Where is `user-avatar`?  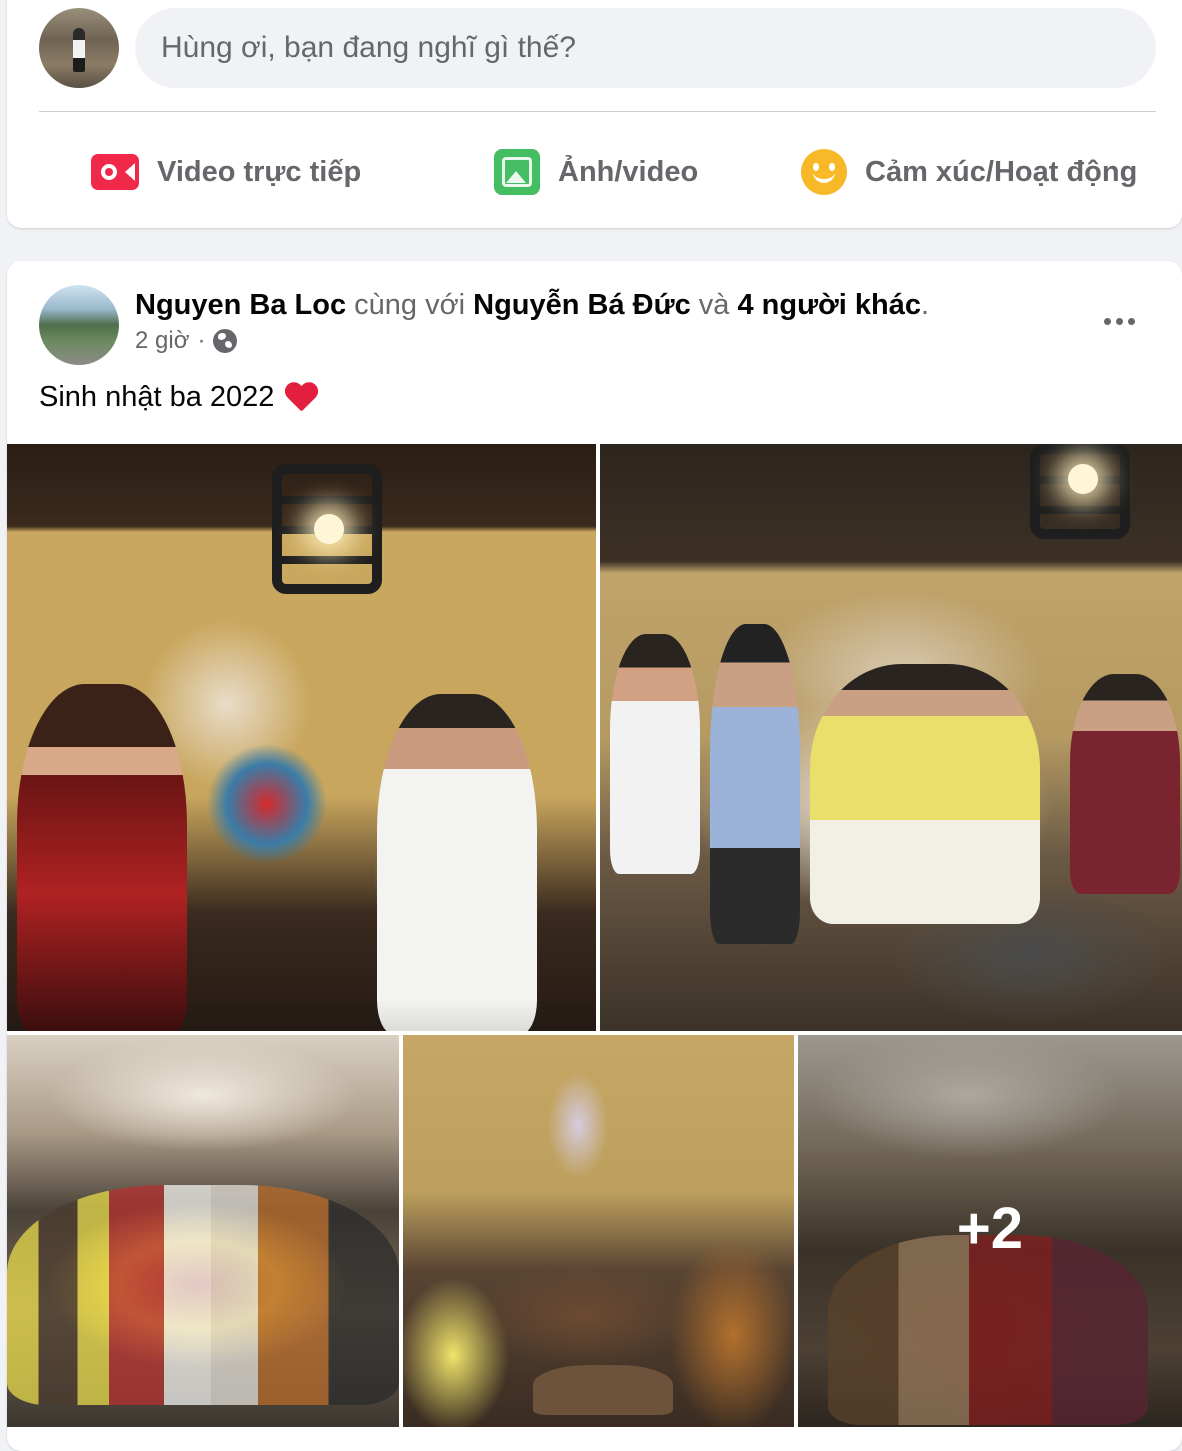
user-avatar is located at coordinates (79, 48).